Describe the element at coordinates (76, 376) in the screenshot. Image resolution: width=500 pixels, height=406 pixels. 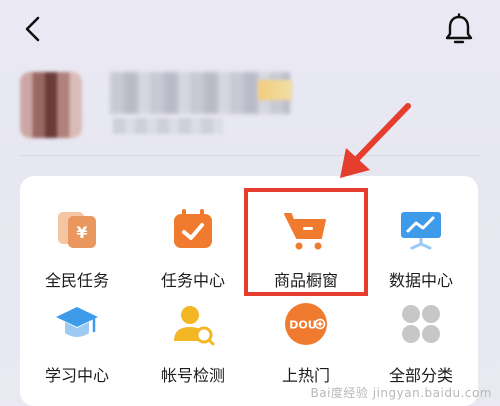
I see `tool-label: 学习中心` at that location.